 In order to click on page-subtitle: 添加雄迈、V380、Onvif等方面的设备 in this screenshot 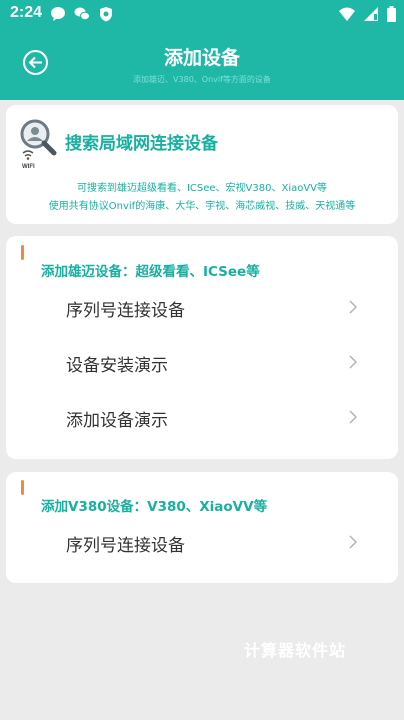, I will do `click(202, 79)`.